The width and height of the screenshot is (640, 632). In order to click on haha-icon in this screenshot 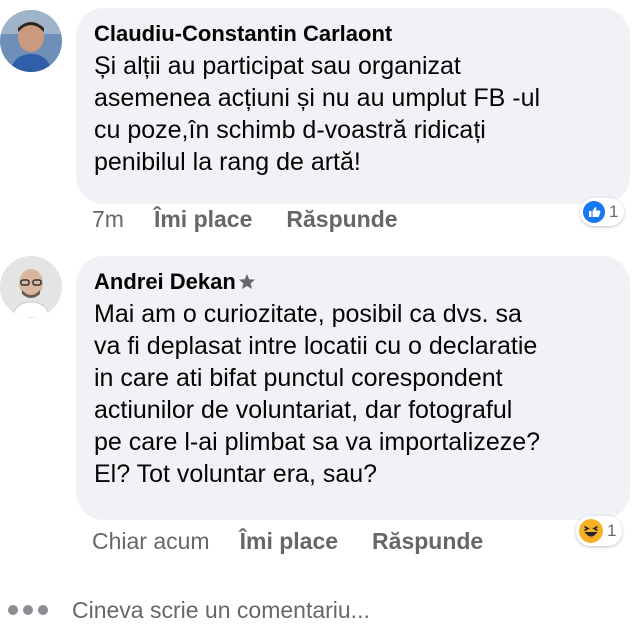, I will do `click(591, 531)`.